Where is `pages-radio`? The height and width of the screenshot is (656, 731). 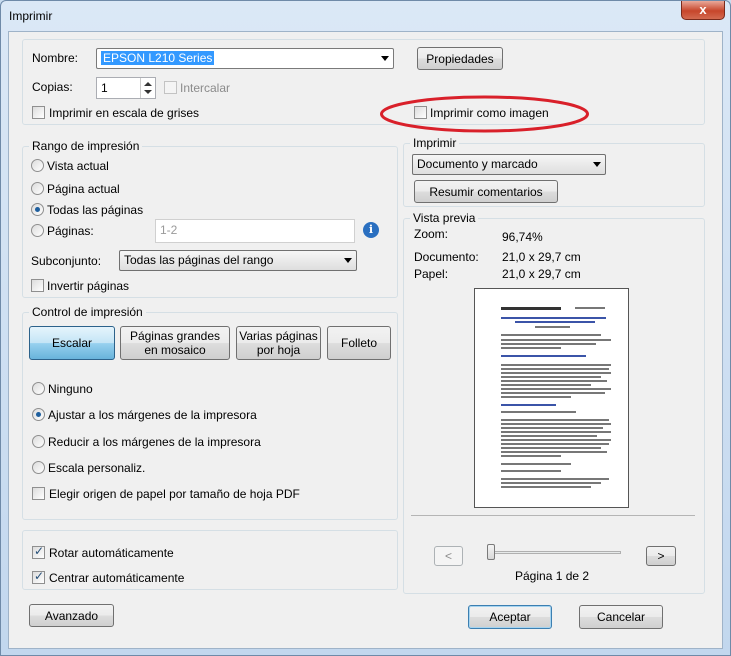
pages-radio is located at coordinates (37, 230).